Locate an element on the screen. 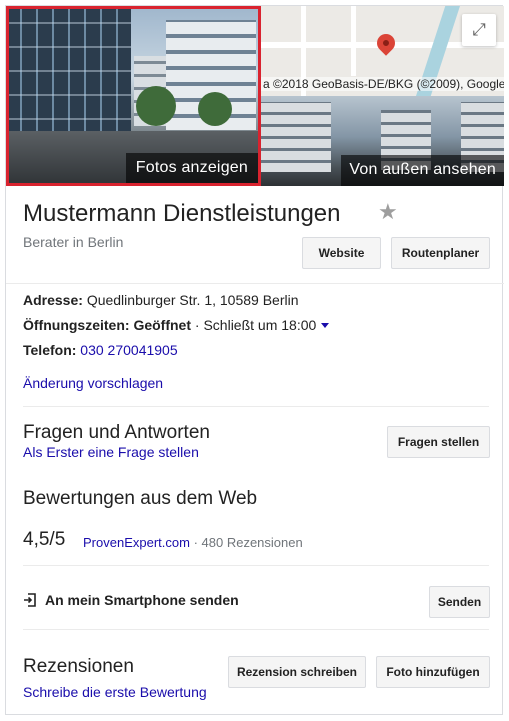 The width and height of the screenshot is (509, 721). send-to-phone-icon is located at coordinates (30, 600).